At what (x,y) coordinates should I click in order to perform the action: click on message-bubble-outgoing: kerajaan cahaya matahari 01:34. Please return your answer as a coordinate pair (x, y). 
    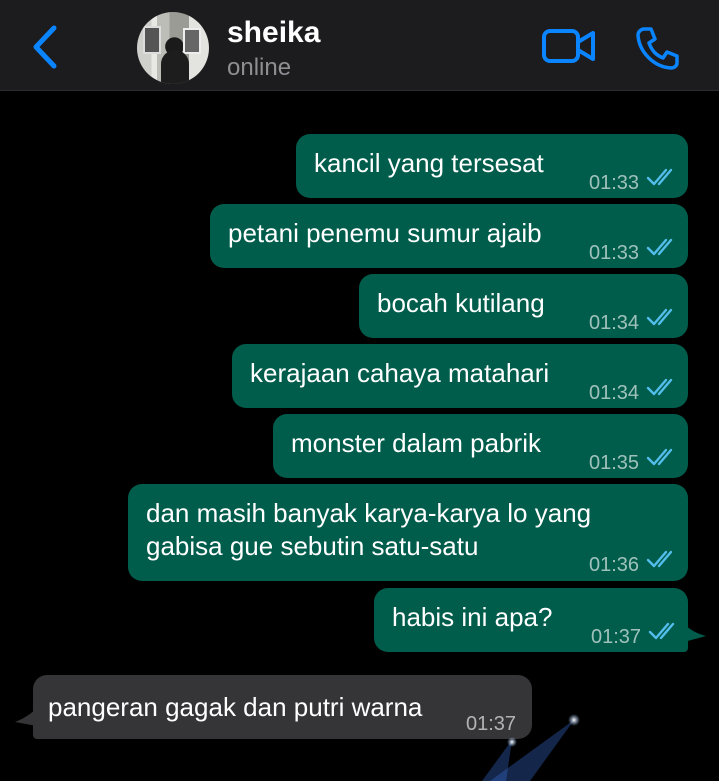
    Looking at the image, I should click on (460, 376).